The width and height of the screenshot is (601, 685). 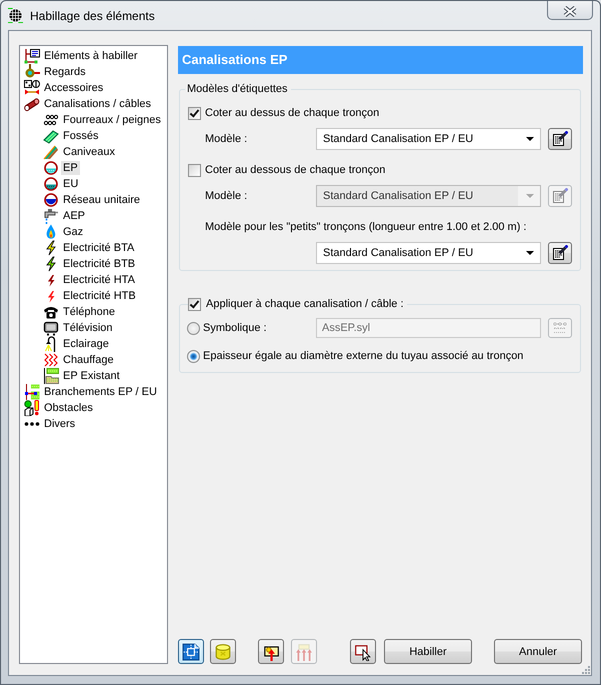 I want to click on telephone-icon, so click(x=51, y=312).